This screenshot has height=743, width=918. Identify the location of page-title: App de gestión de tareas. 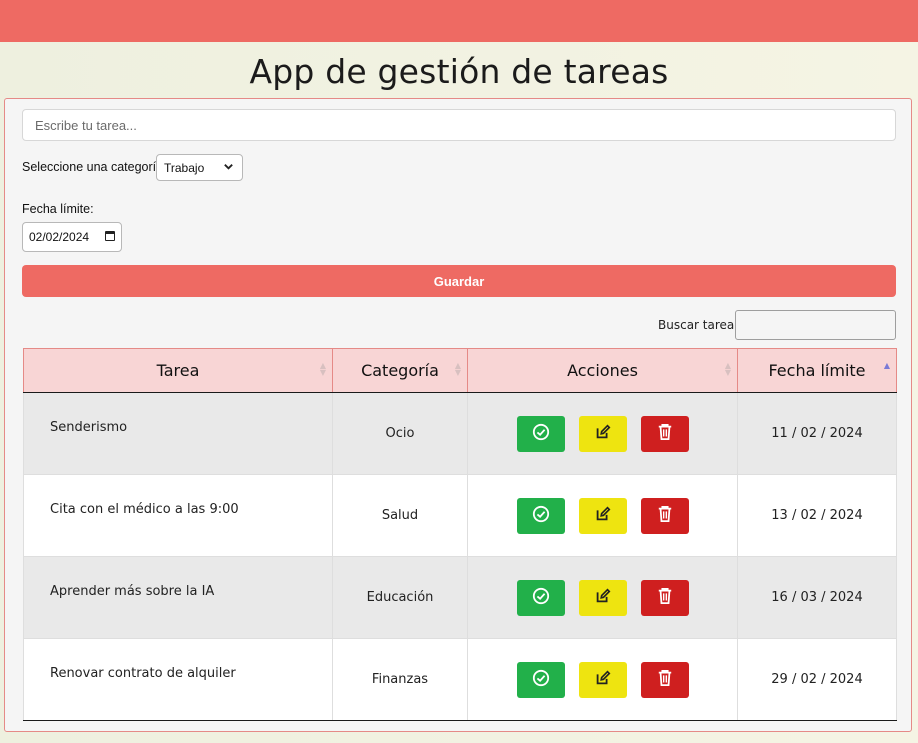
(459, 71).